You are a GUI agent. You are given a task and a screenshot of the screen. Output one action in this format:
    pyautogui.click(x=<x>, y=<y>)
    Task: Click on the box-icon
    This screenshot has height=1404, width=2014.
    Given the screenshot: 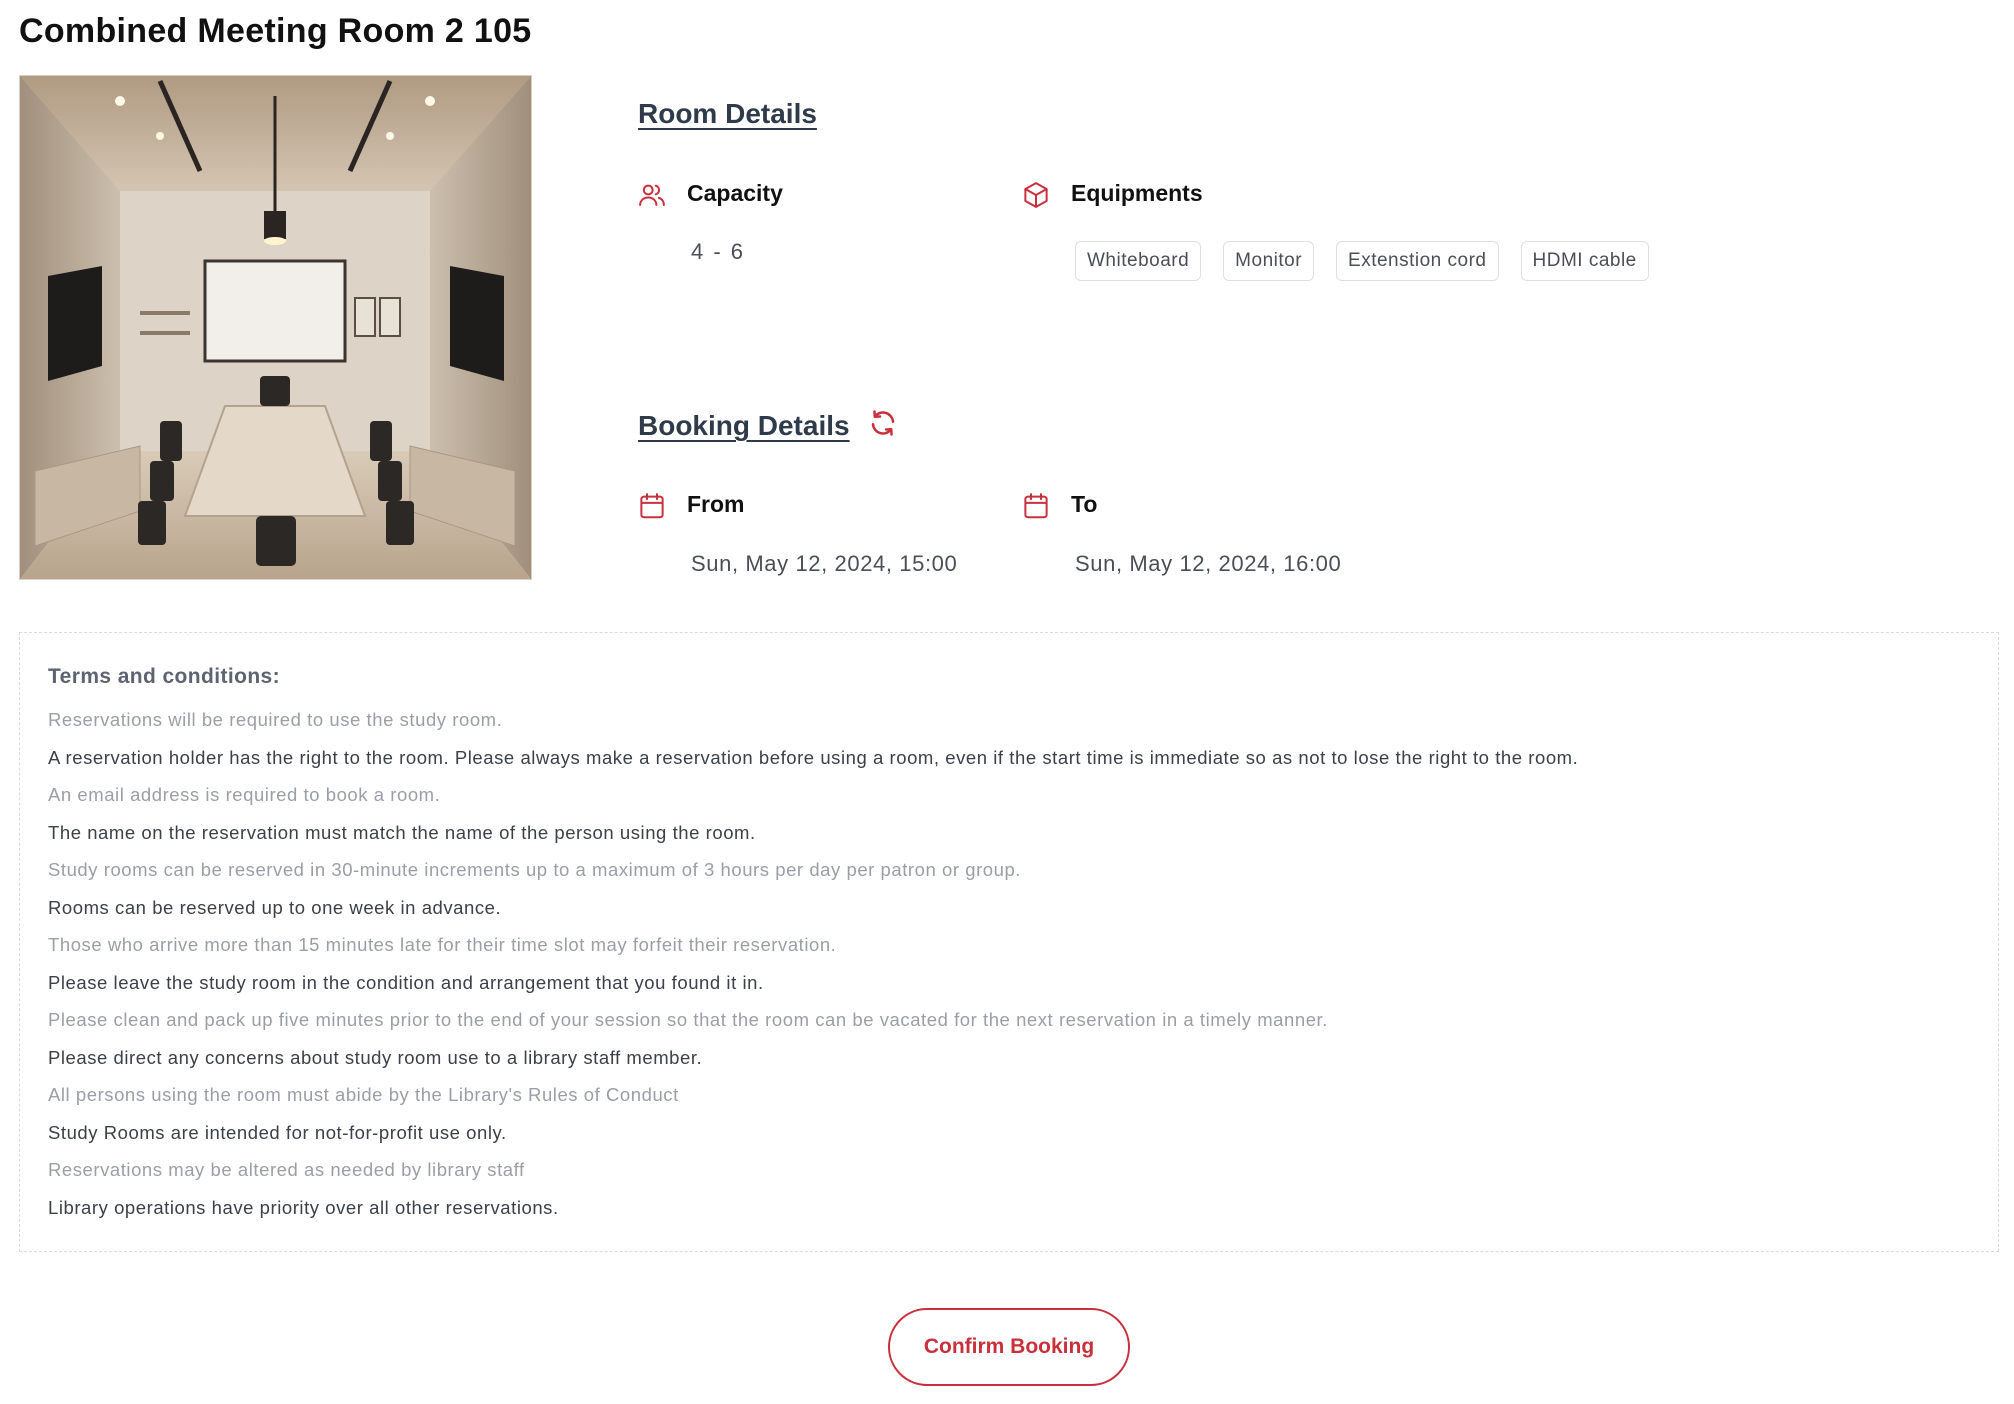 What is the action you would take?
    pyautogui.click(x=1036, y=195)
    